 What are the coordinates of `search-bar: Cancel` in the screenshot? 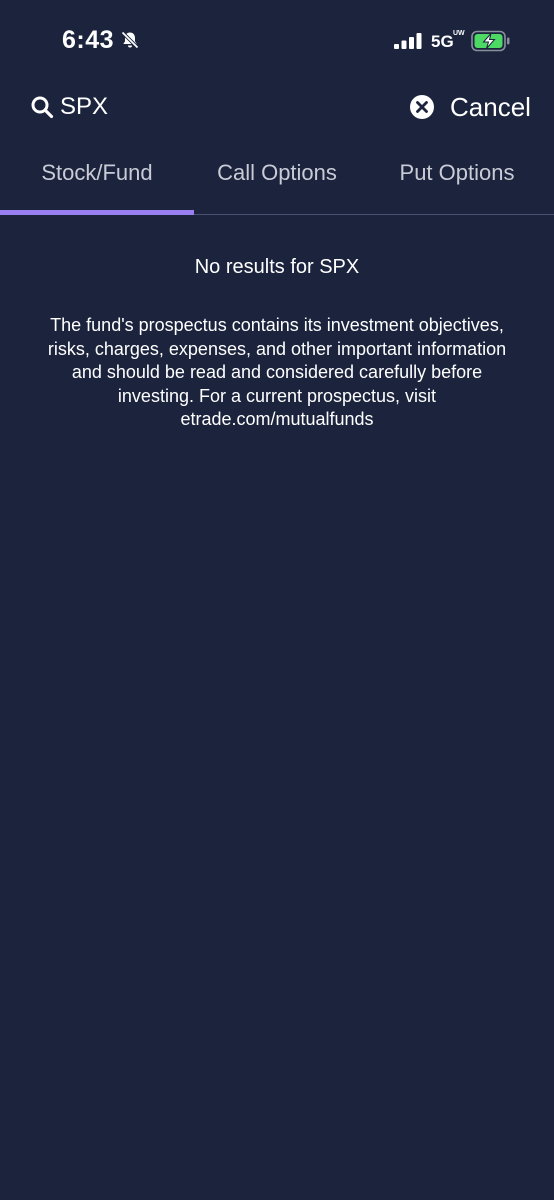 It's located at (277, 108).